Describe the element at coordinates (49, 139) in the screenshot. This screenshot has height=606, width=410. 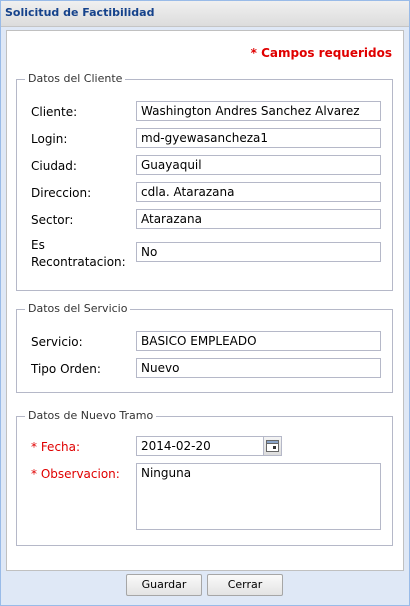
I see `label-login: Login:` at that location.